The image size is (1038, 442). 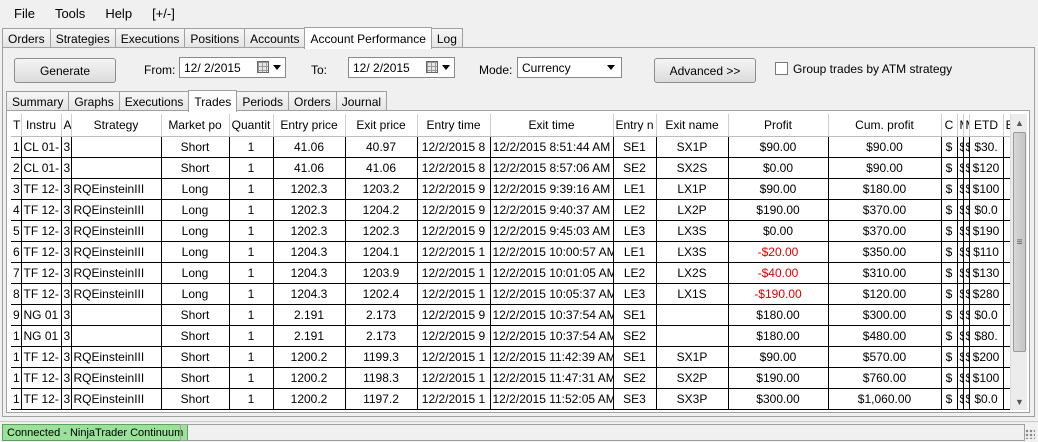 What do you see at coordinates (116, 125) in the screenshot?
I see `column-header: Strategy` at bounding box center [116, 125].